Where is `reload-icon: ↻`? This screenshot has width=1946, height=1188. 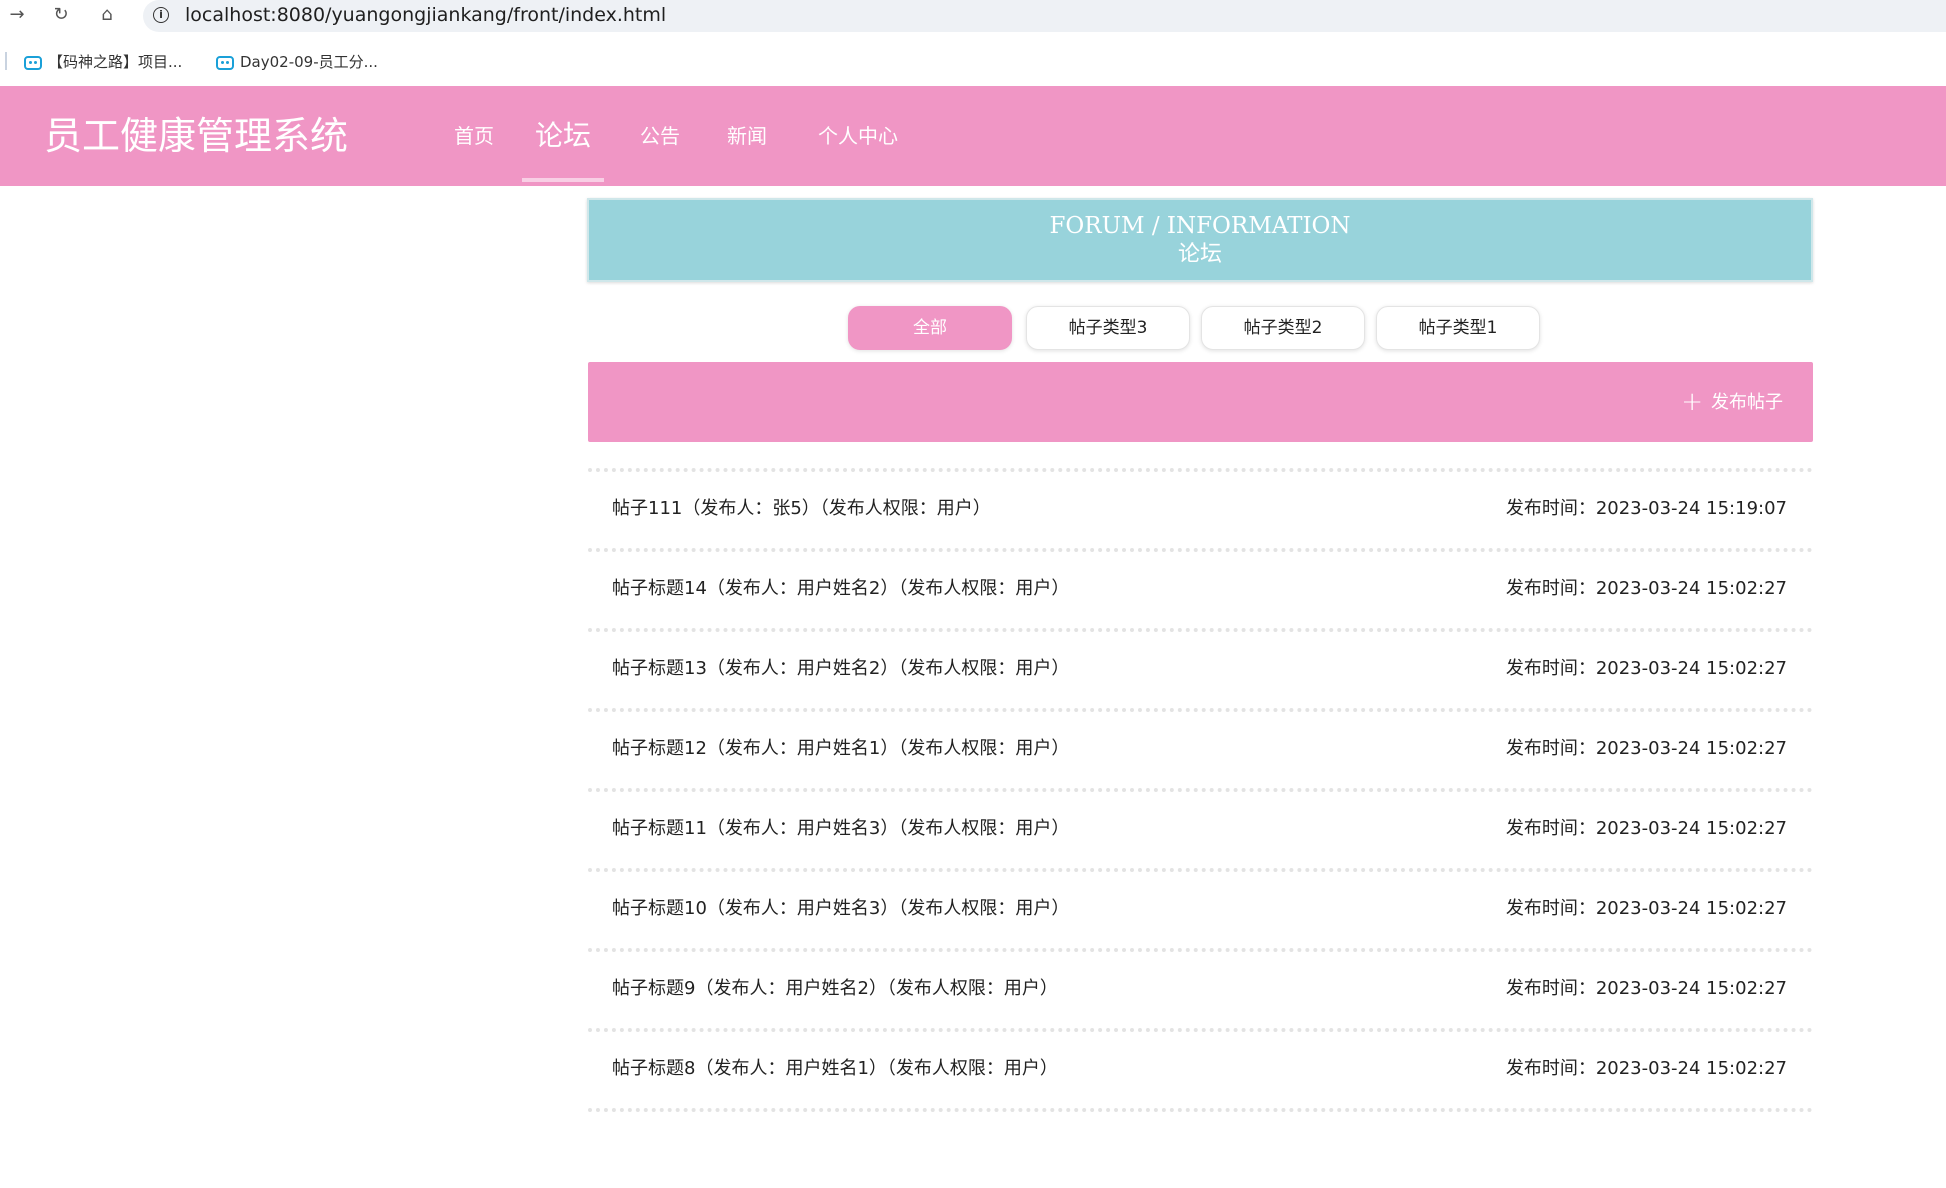
reload-icon: ↻ is located at coordinates (61, 15).